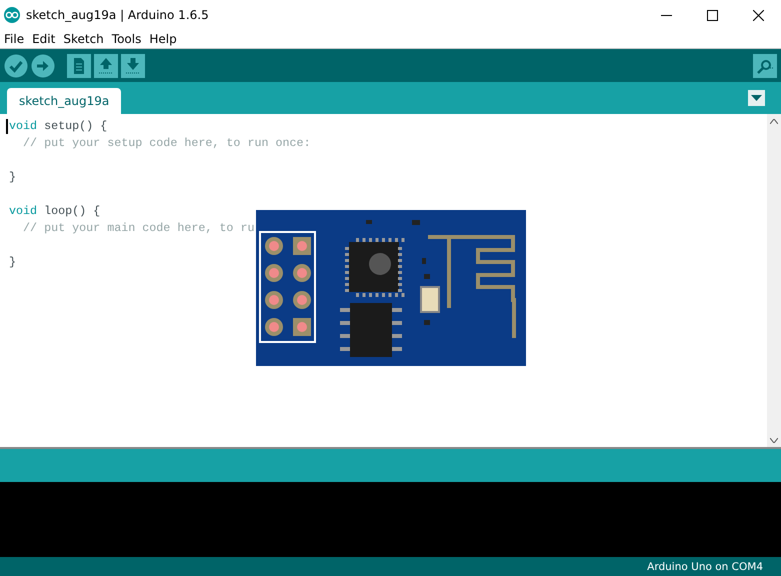 The width and height of the screenshot is (781, 576). What do you see at coordinates (166, 143) in the screenshot?
I see `code-comment: // put your setup code here, to run once:` at bounding box center [166, 143].